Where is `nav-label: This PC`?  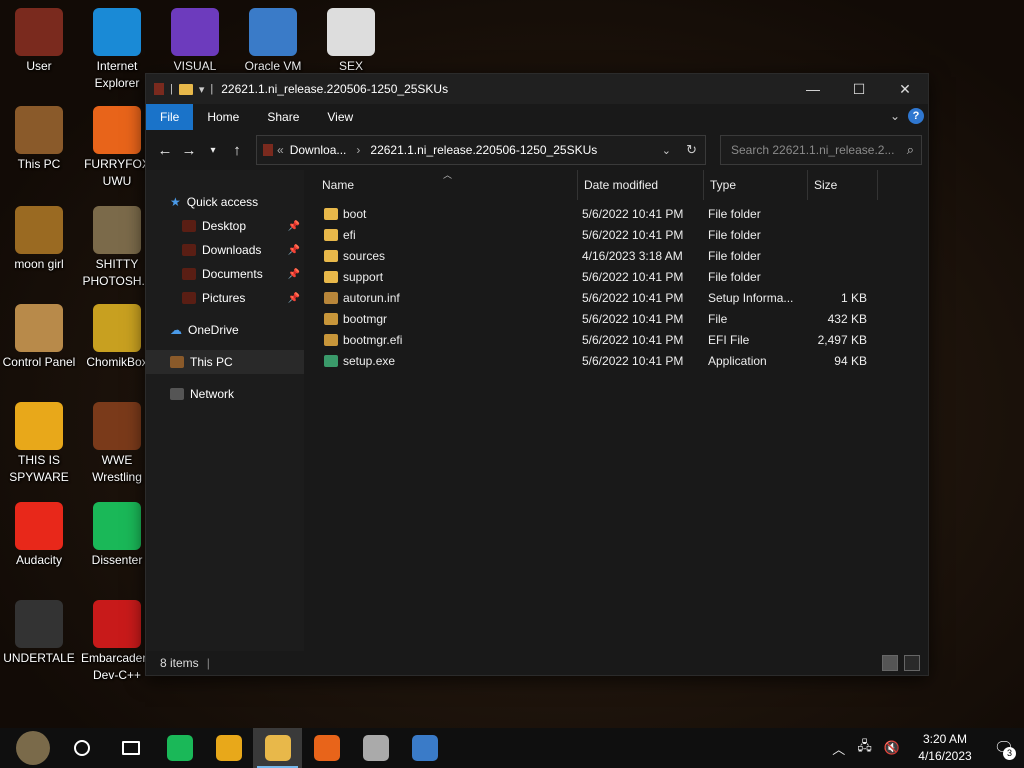 nav-label: This PC is located at coordinates (211, 362).